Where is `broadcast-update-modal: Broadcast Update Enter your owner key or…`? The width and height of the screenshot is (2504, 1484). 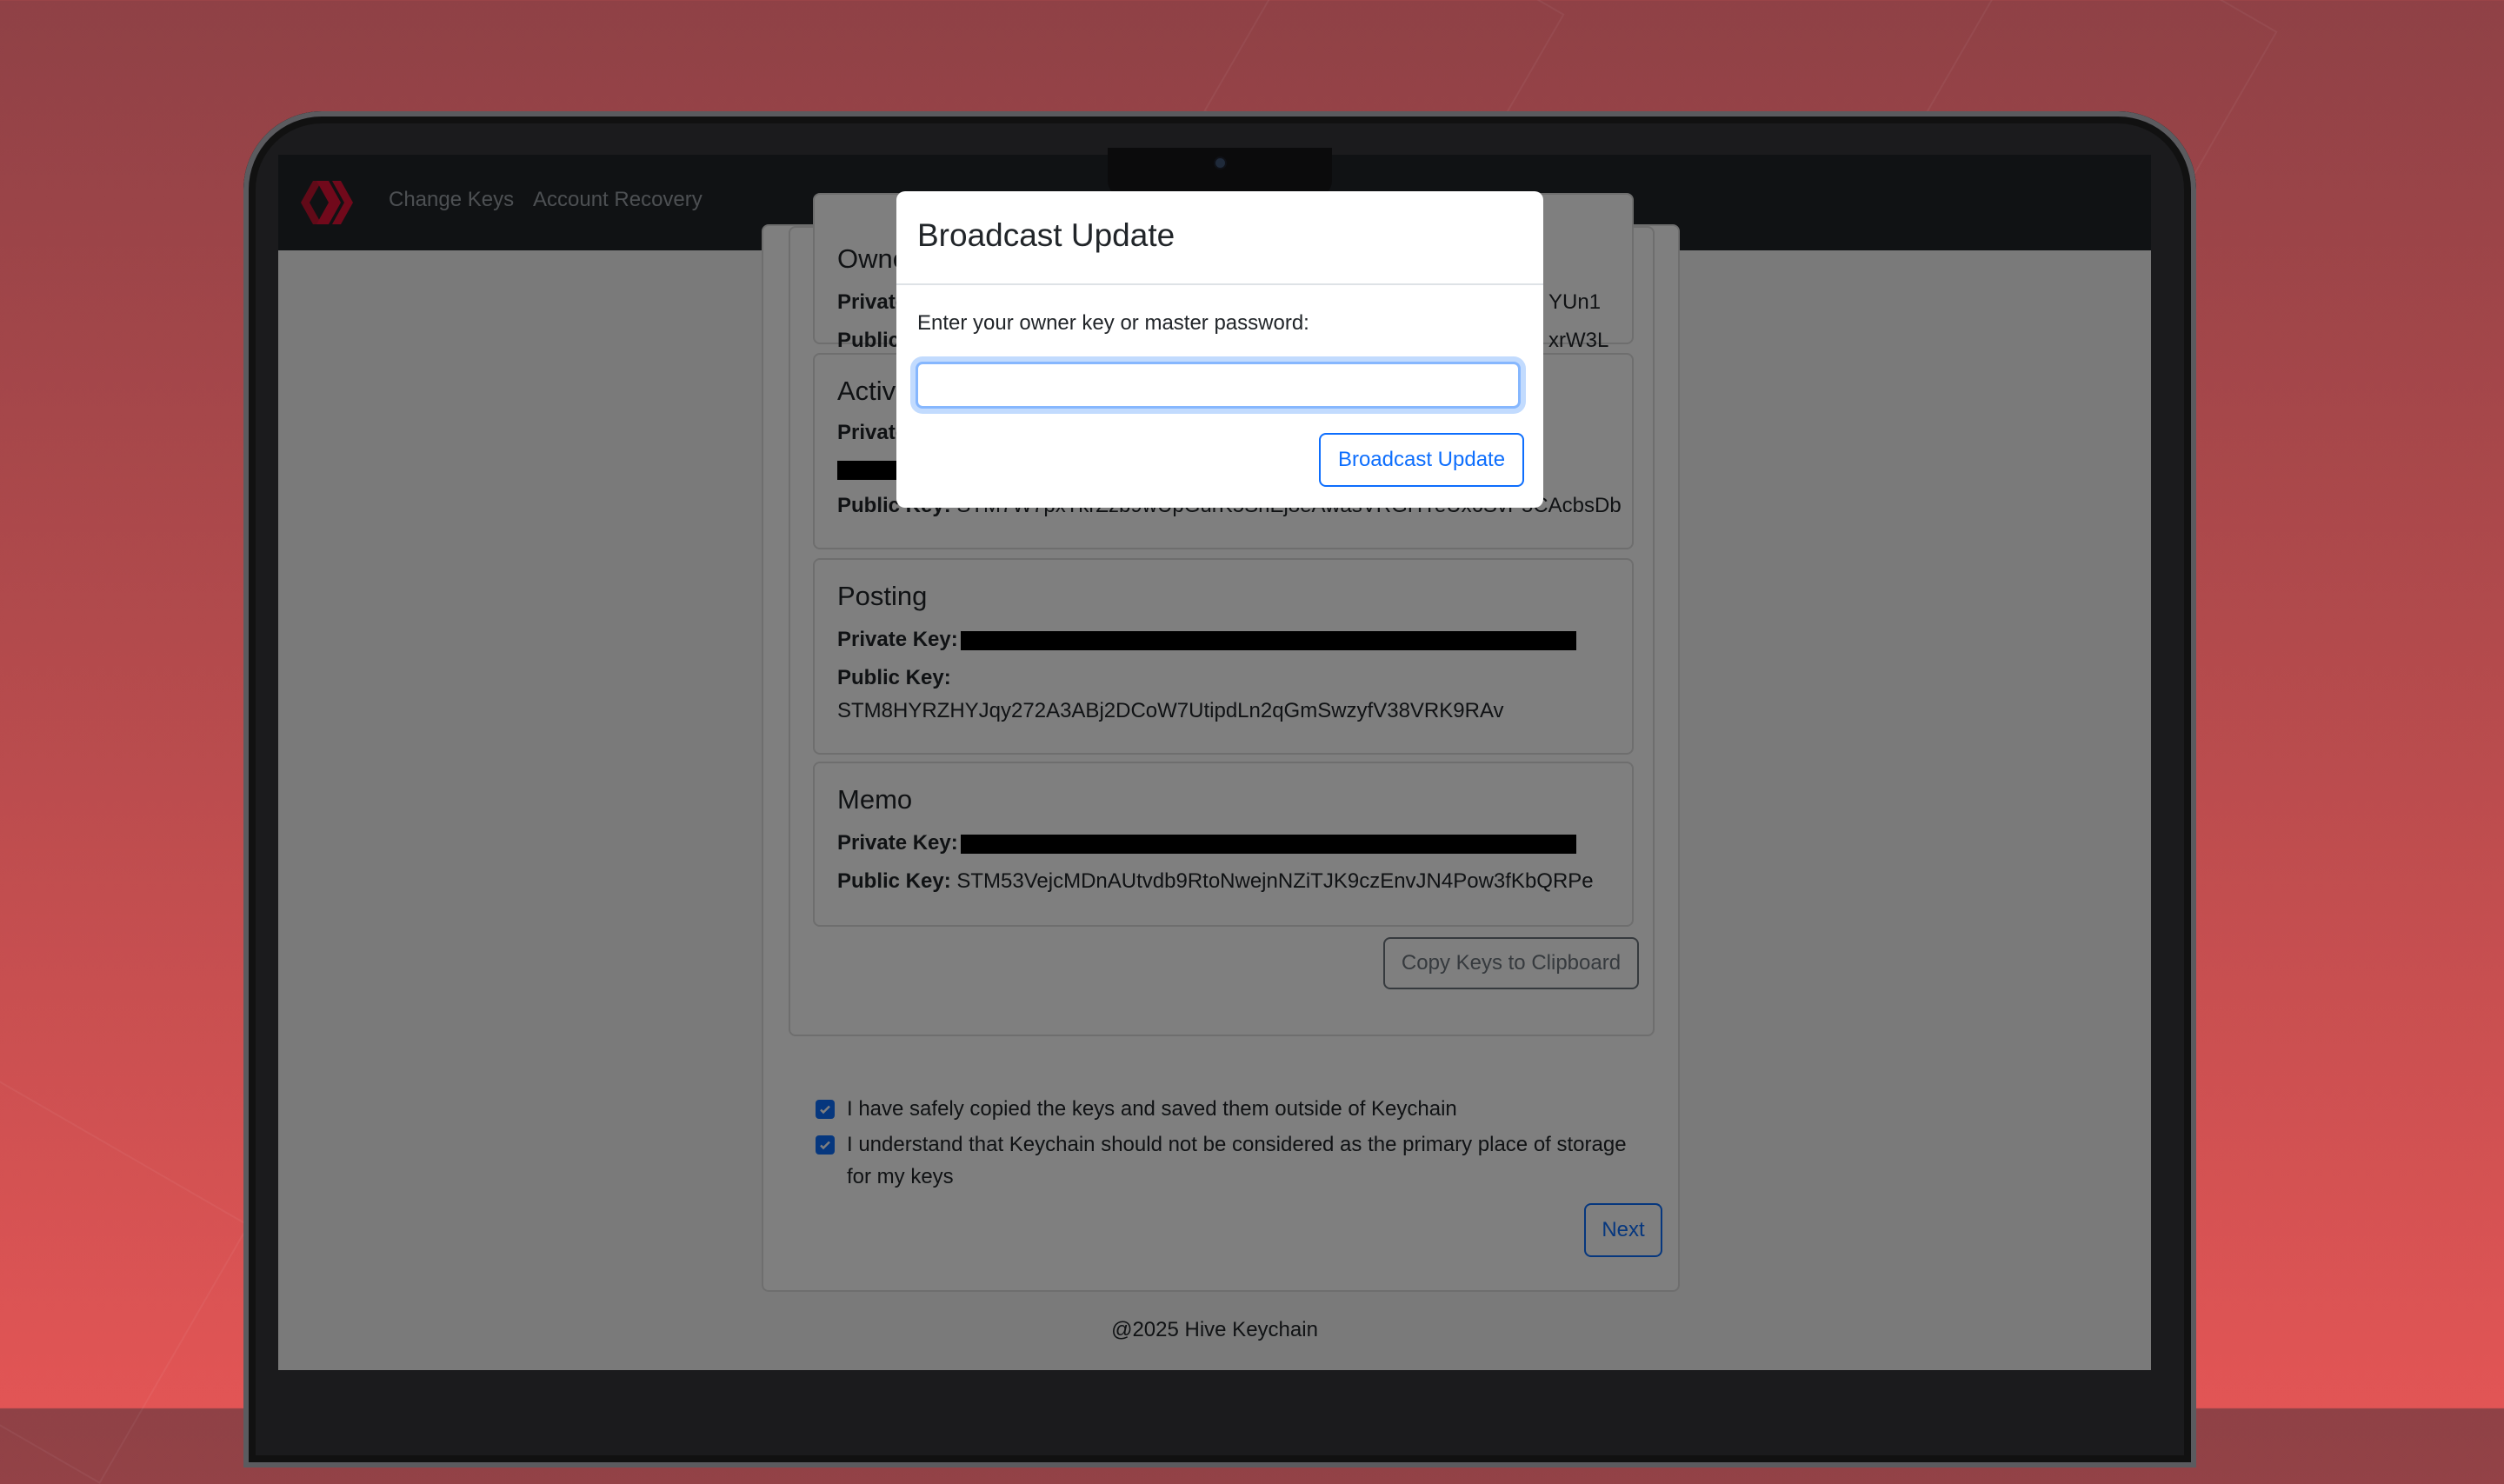
broadcast-update-modal: Broadcast Update Enter your owner key or… is located at coordinates (1219, 349).